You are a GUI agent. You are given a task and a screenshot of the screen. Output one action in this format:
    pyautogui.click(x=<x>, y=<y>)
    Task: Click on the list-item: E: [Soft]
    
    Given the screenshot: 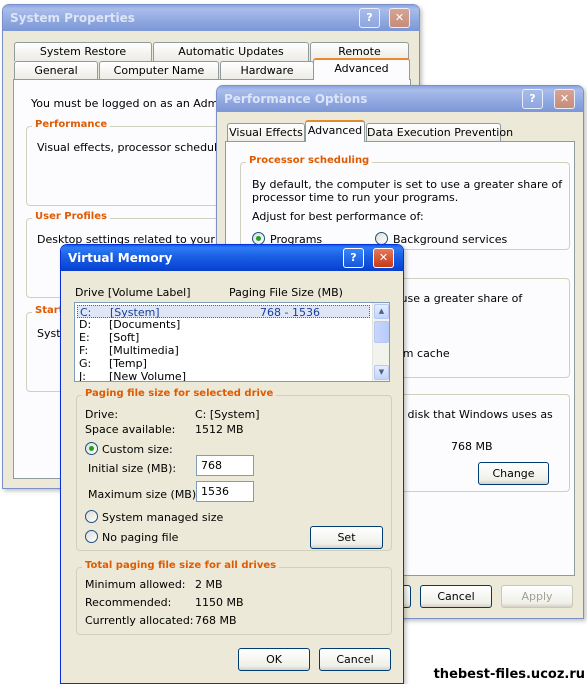 What is the action you would take?
    pyautogui.click(x=223, y=337)
    